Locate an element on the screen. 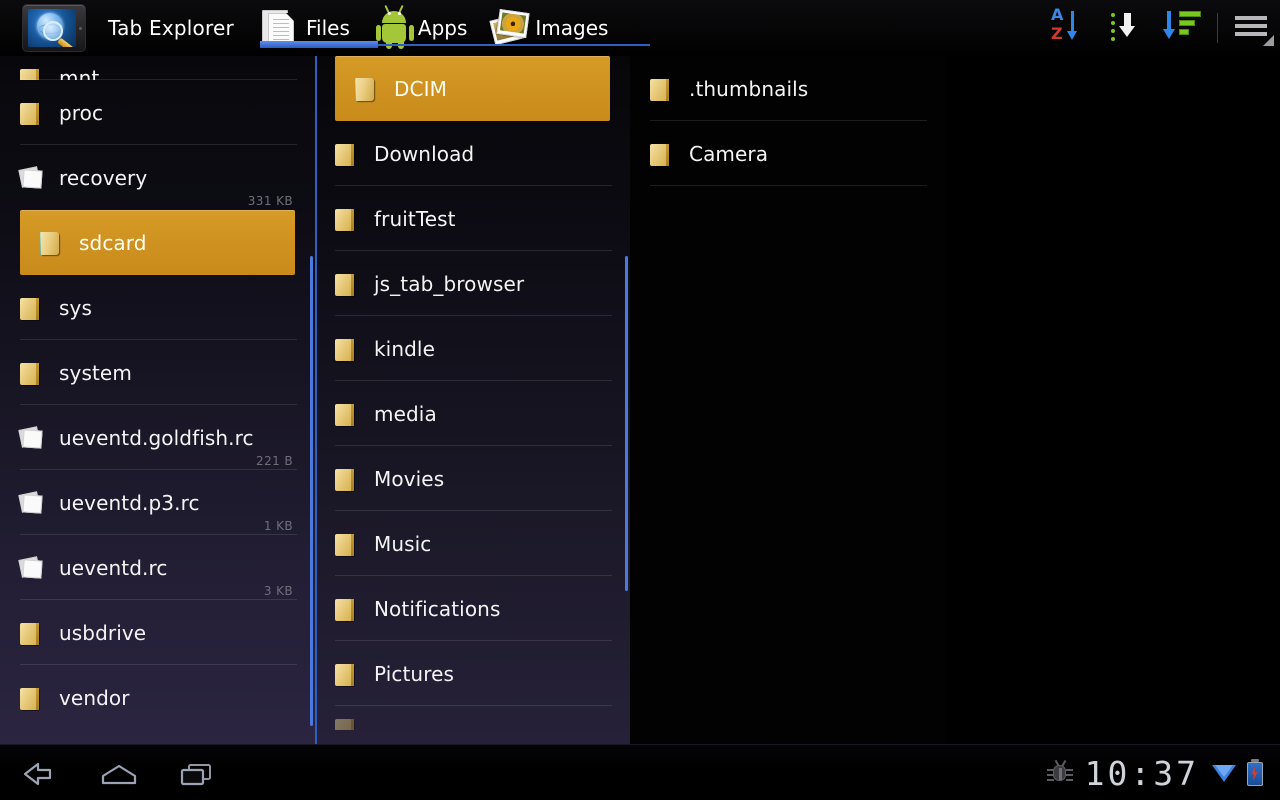 The width and height of the screenshot is (1280, 800). file-size: 221 B is located at coordinates (274, 461).